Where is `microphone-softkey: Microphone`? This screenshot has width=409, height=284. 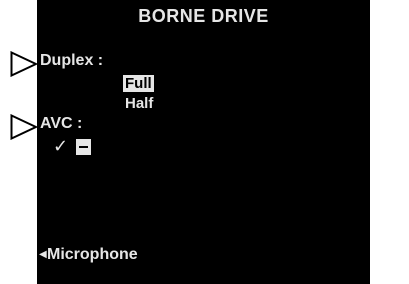
microphone-softkey: Microphone is located at coordinates (92, 255).